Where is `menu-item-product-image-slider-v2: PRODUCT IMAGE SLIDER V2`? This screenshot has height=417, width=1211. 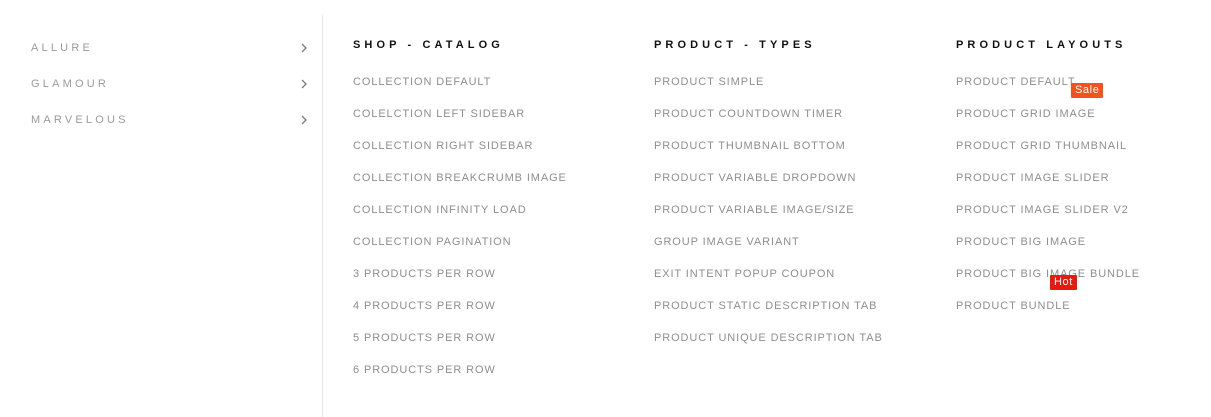
menu-item-product-image-slider-v2: PRODUCT IMAGE SLIDER V2 is located at coordinates (1048, 218).